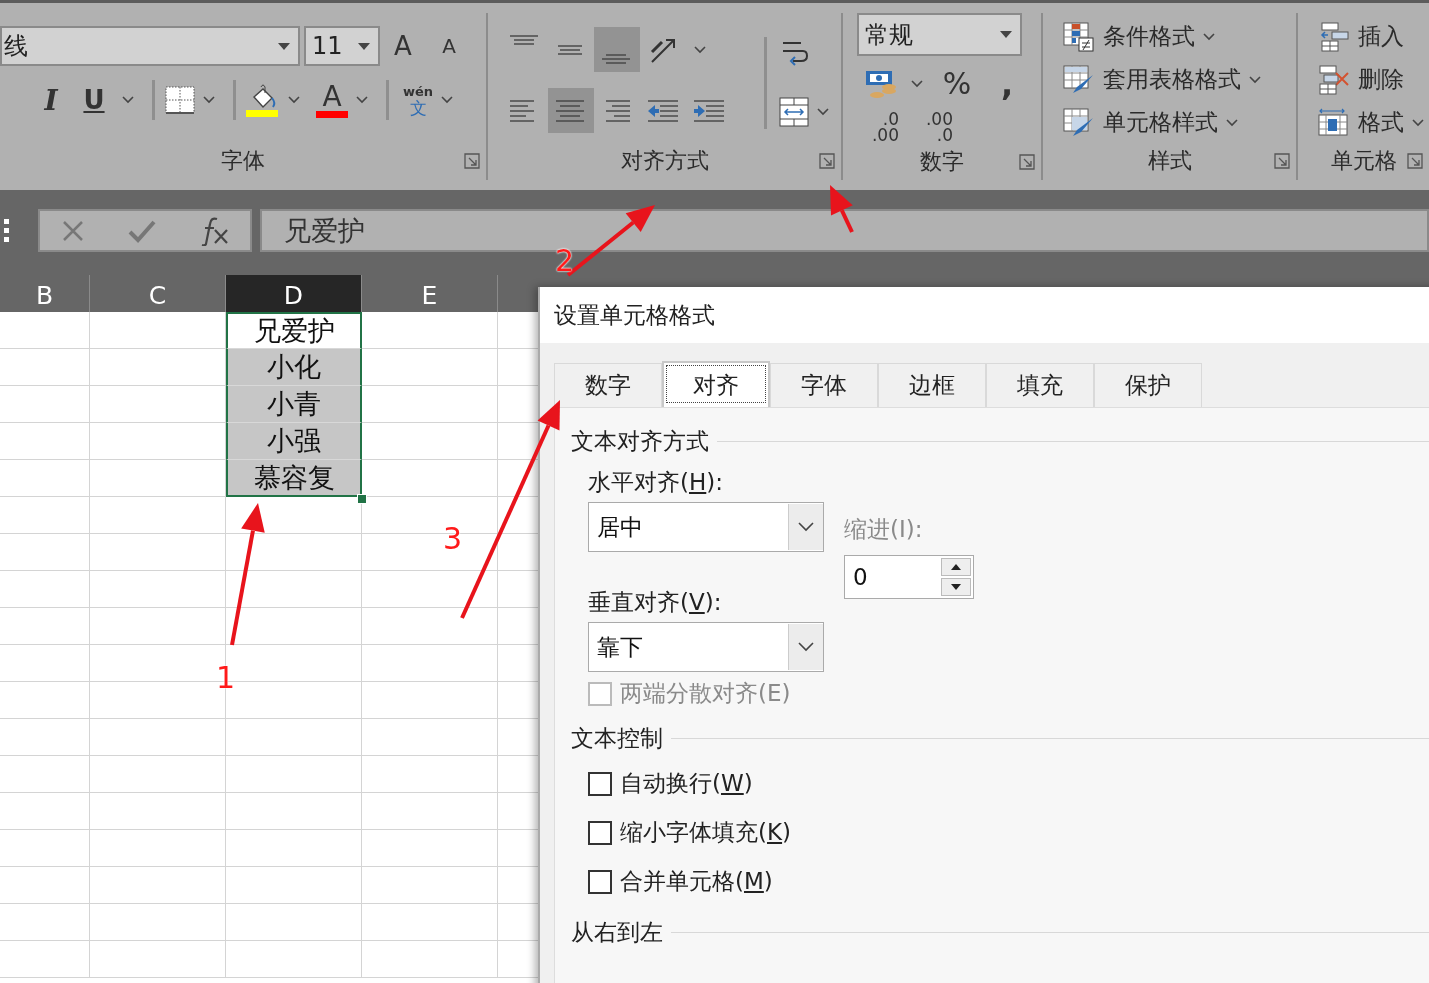  I want to click on fill-handle, so click(362, 499).